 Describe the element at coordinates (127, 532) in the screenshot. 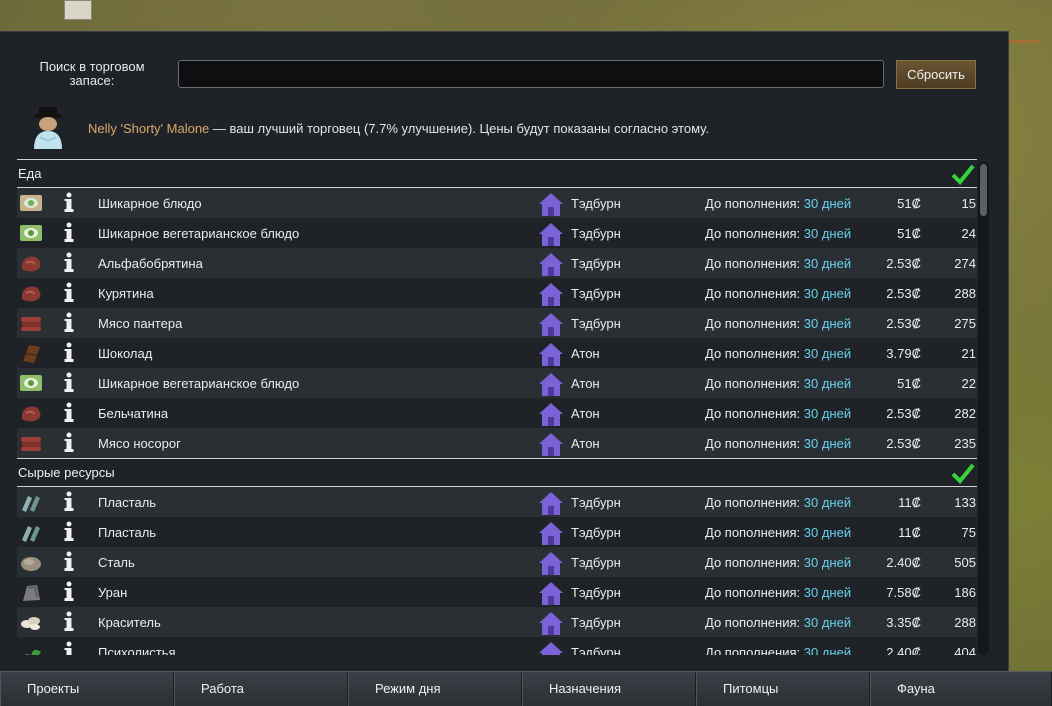

I see `item-name: Пласталь` at that location.